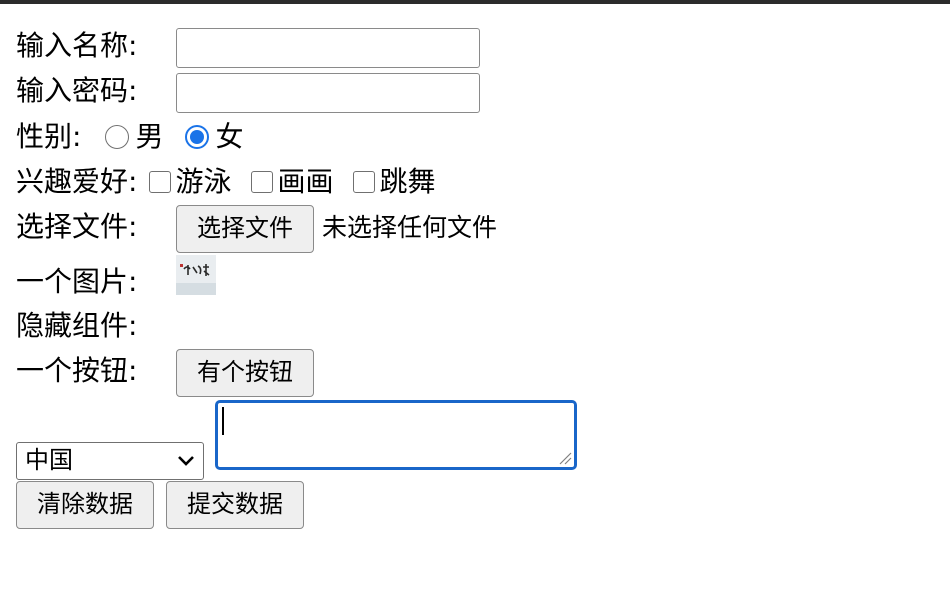 The height and width of the screenshot is (602, 950). Describe the element at coordinates (364, 182) in the screenshot. I see `checkbox-dancing` at that location.